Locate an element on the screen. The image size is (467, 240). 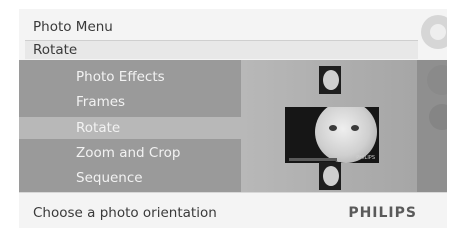
menu-title: Photo Menu is located at coordinates (73, 27).